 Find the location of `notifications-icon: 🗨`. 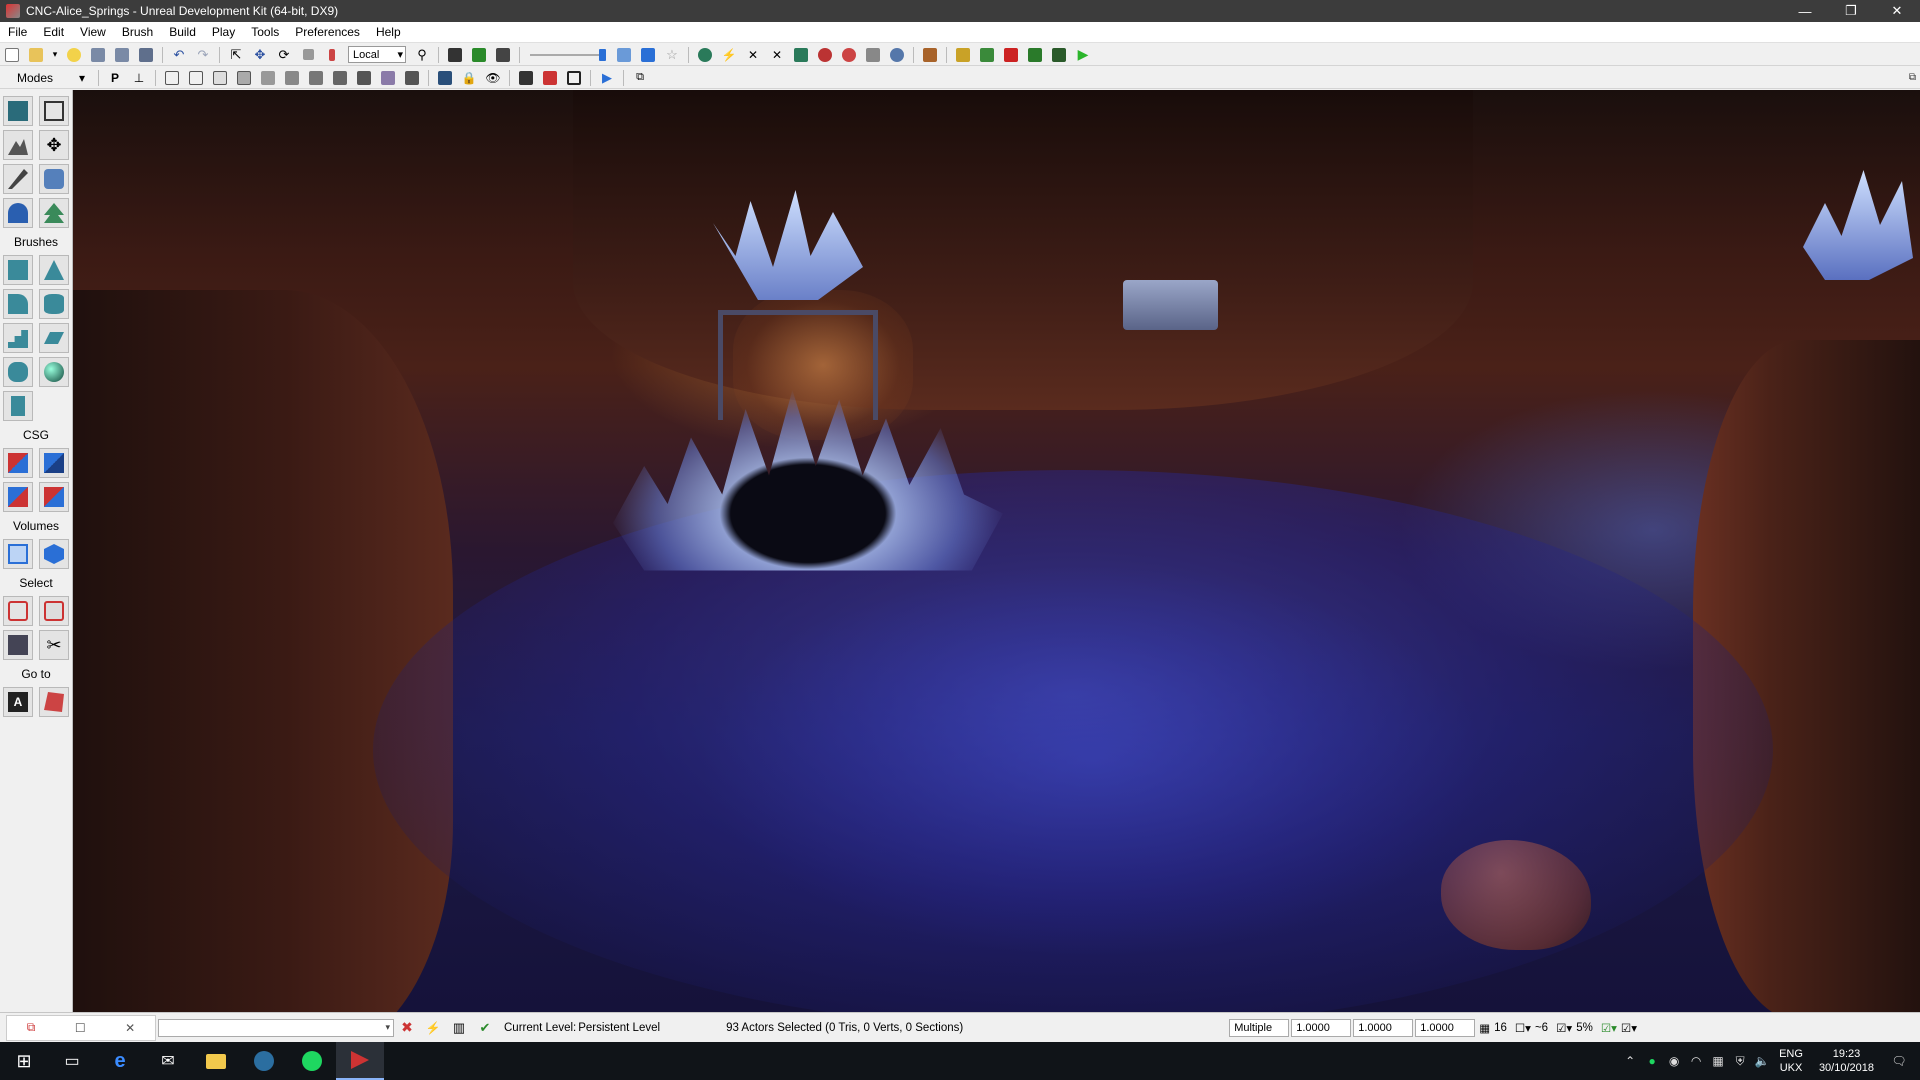

notifications-icon: 🗨 is located at coordinates (1899, 1061).